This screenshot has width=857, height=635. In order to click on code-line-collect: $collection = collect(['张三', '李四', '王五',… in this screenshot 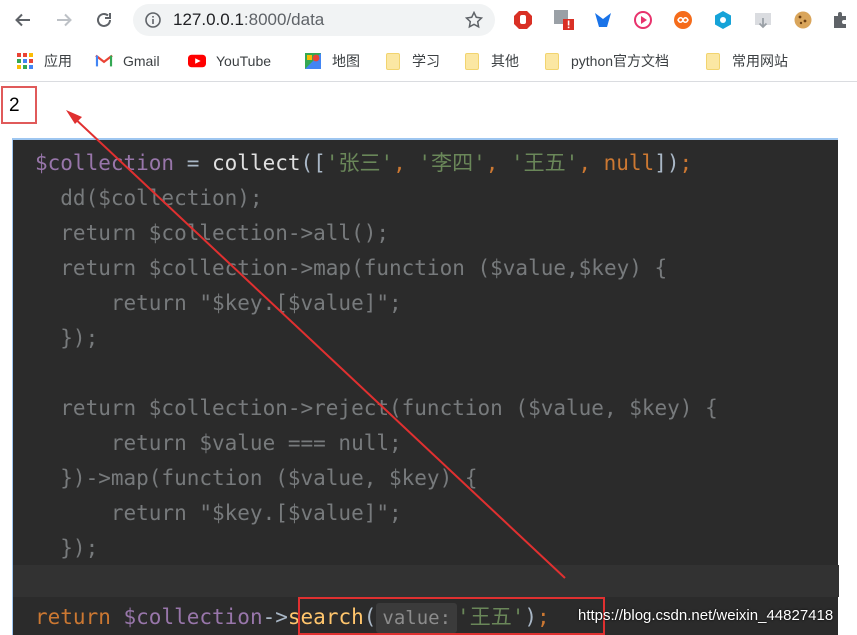, I will do `click(364, 163)`.